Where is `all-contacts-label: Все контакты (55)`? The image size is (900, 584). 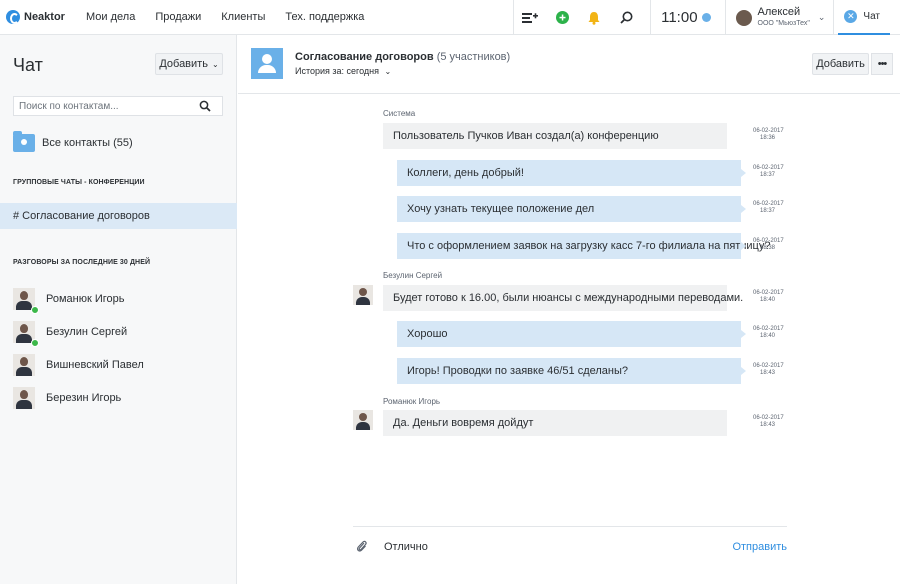
all-contacts-label: Все контакты (55) is located at coordinates (87, 143).